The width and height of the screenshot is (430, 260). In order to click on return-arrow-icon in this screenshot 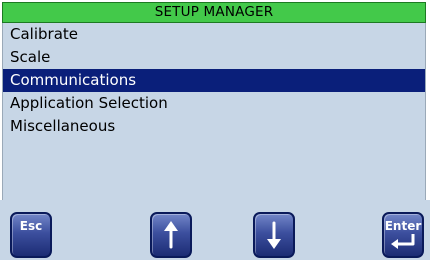, I will do `click(403, 241)`.